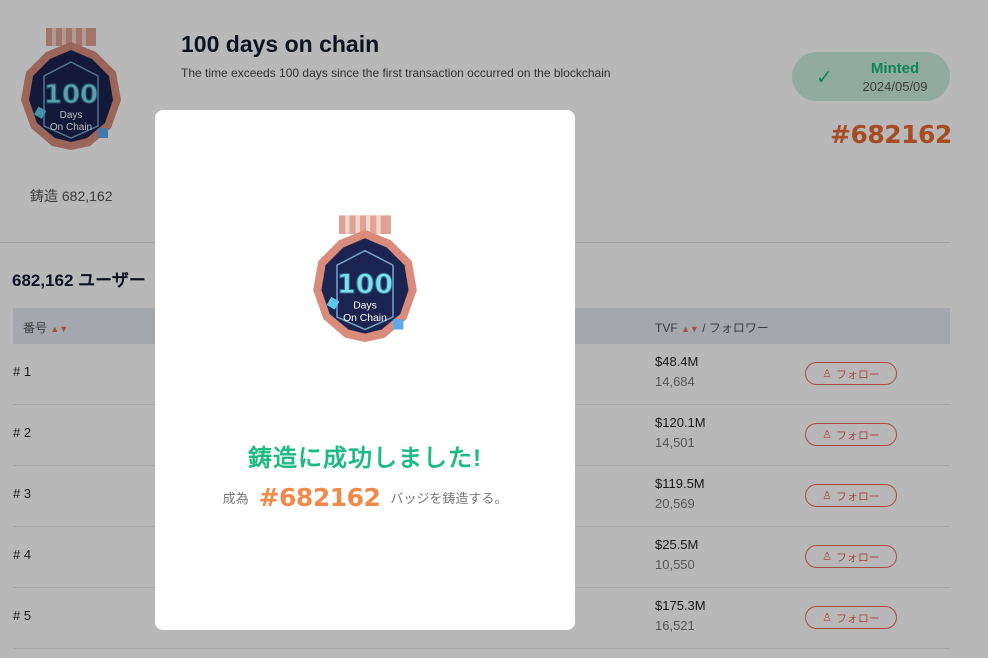 The width and height of the screenshot is (988, 658). I want to click on svg-text: Days, so click(365, 306).